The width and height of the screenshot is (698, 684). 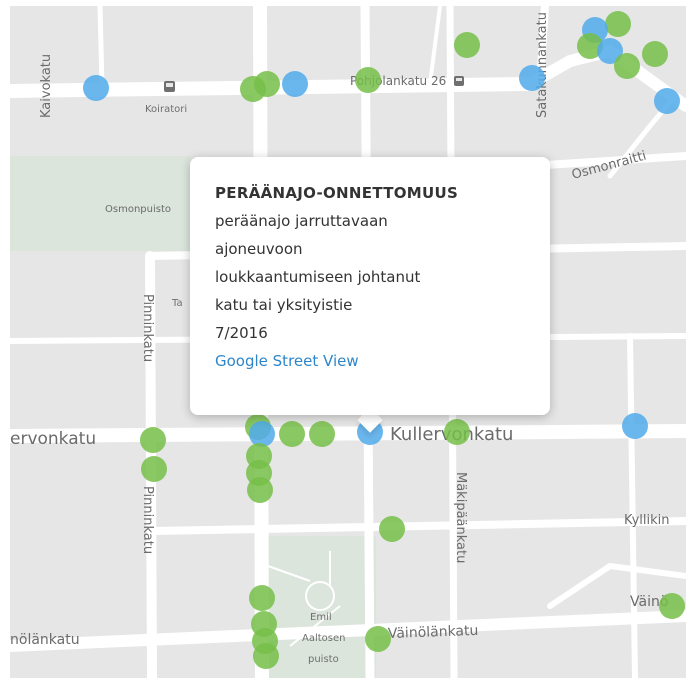 I want to click on street-label-pinninkatu-north: Pinninkatu, so click(x=147, y=328).